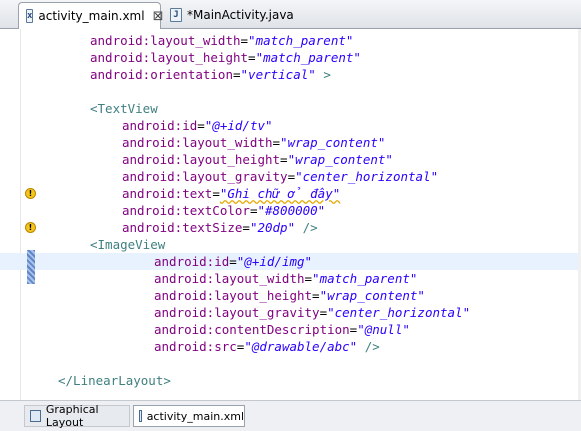  I want to click on xml-attribute: android:textSize, so click(182, 227).